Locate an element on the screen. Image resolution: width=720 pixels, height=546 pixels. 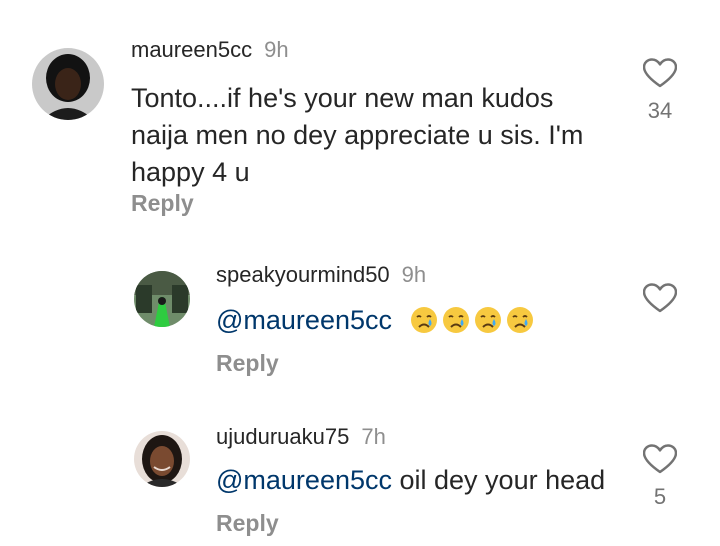
comment-text: @maureen5cc oil dey your head is located at coordinates (410, 480).